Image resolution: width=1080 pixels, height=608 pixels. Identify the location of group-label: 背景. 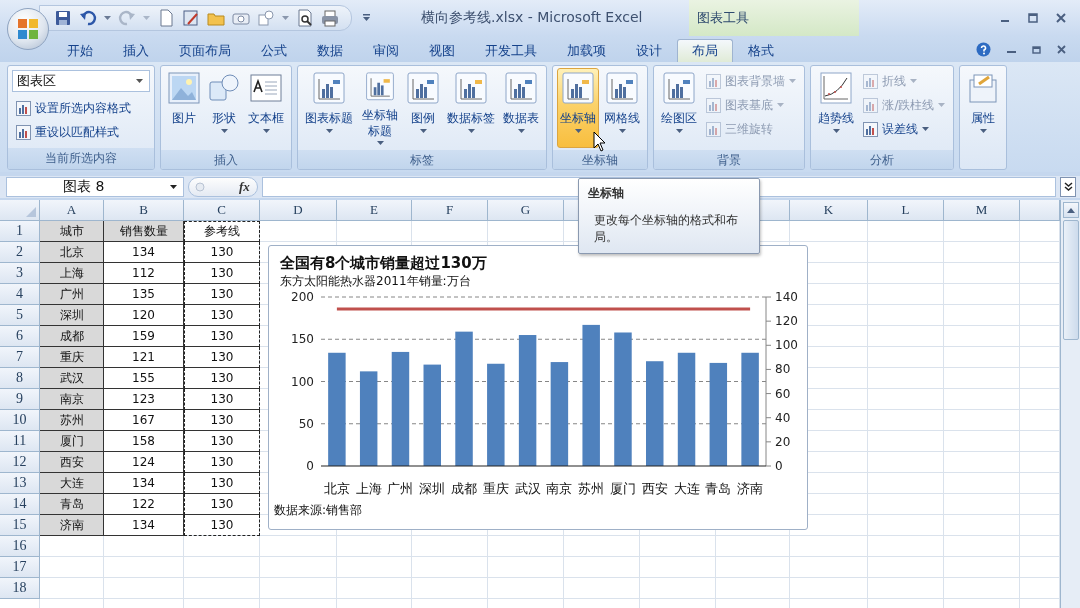
(729, 159).